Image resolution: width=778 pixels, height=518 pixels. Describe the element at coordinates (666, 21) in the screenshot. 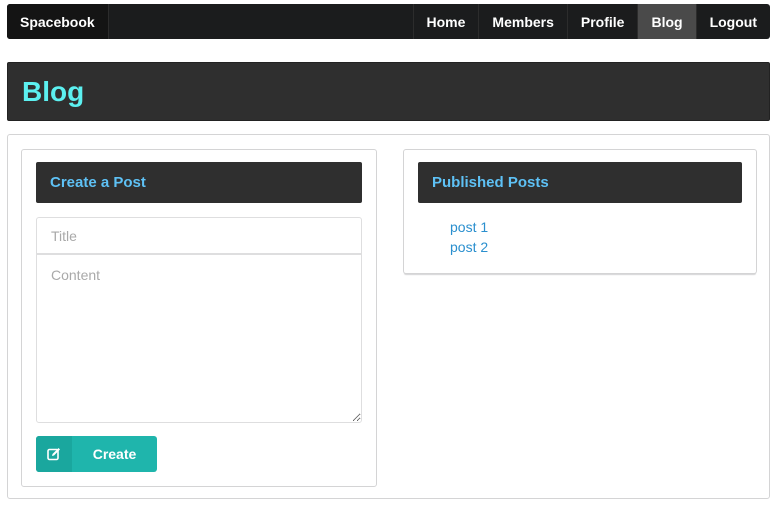

I see `nav-item-blog: Blog` at that location.